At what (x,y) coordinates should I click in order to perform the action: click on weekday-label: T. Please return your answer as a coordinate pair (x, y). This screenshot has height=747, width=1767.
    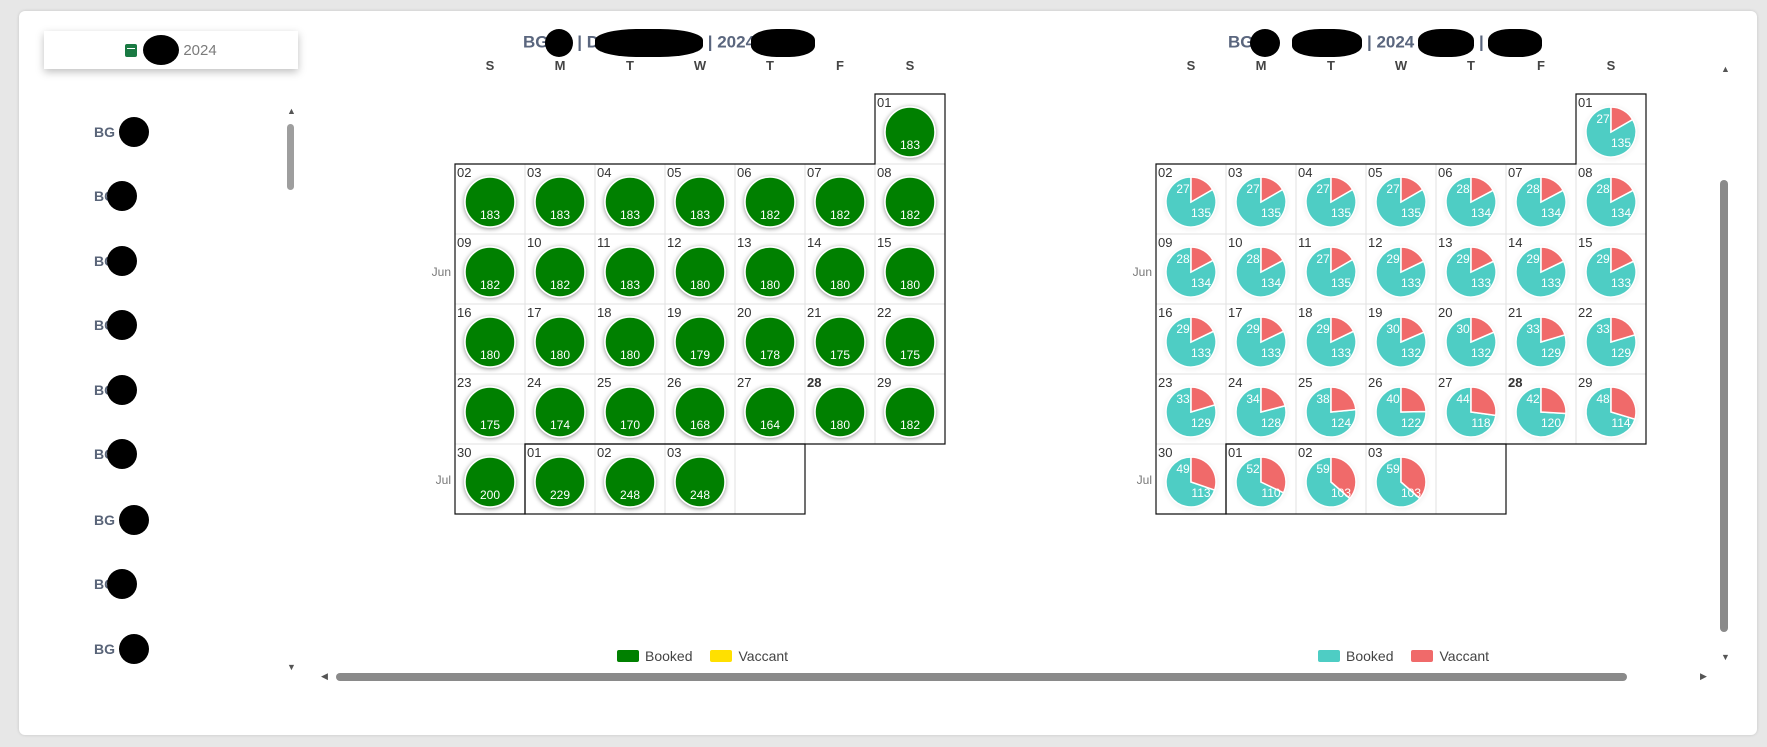
    Looking at the image, I should click on (1331, 65).